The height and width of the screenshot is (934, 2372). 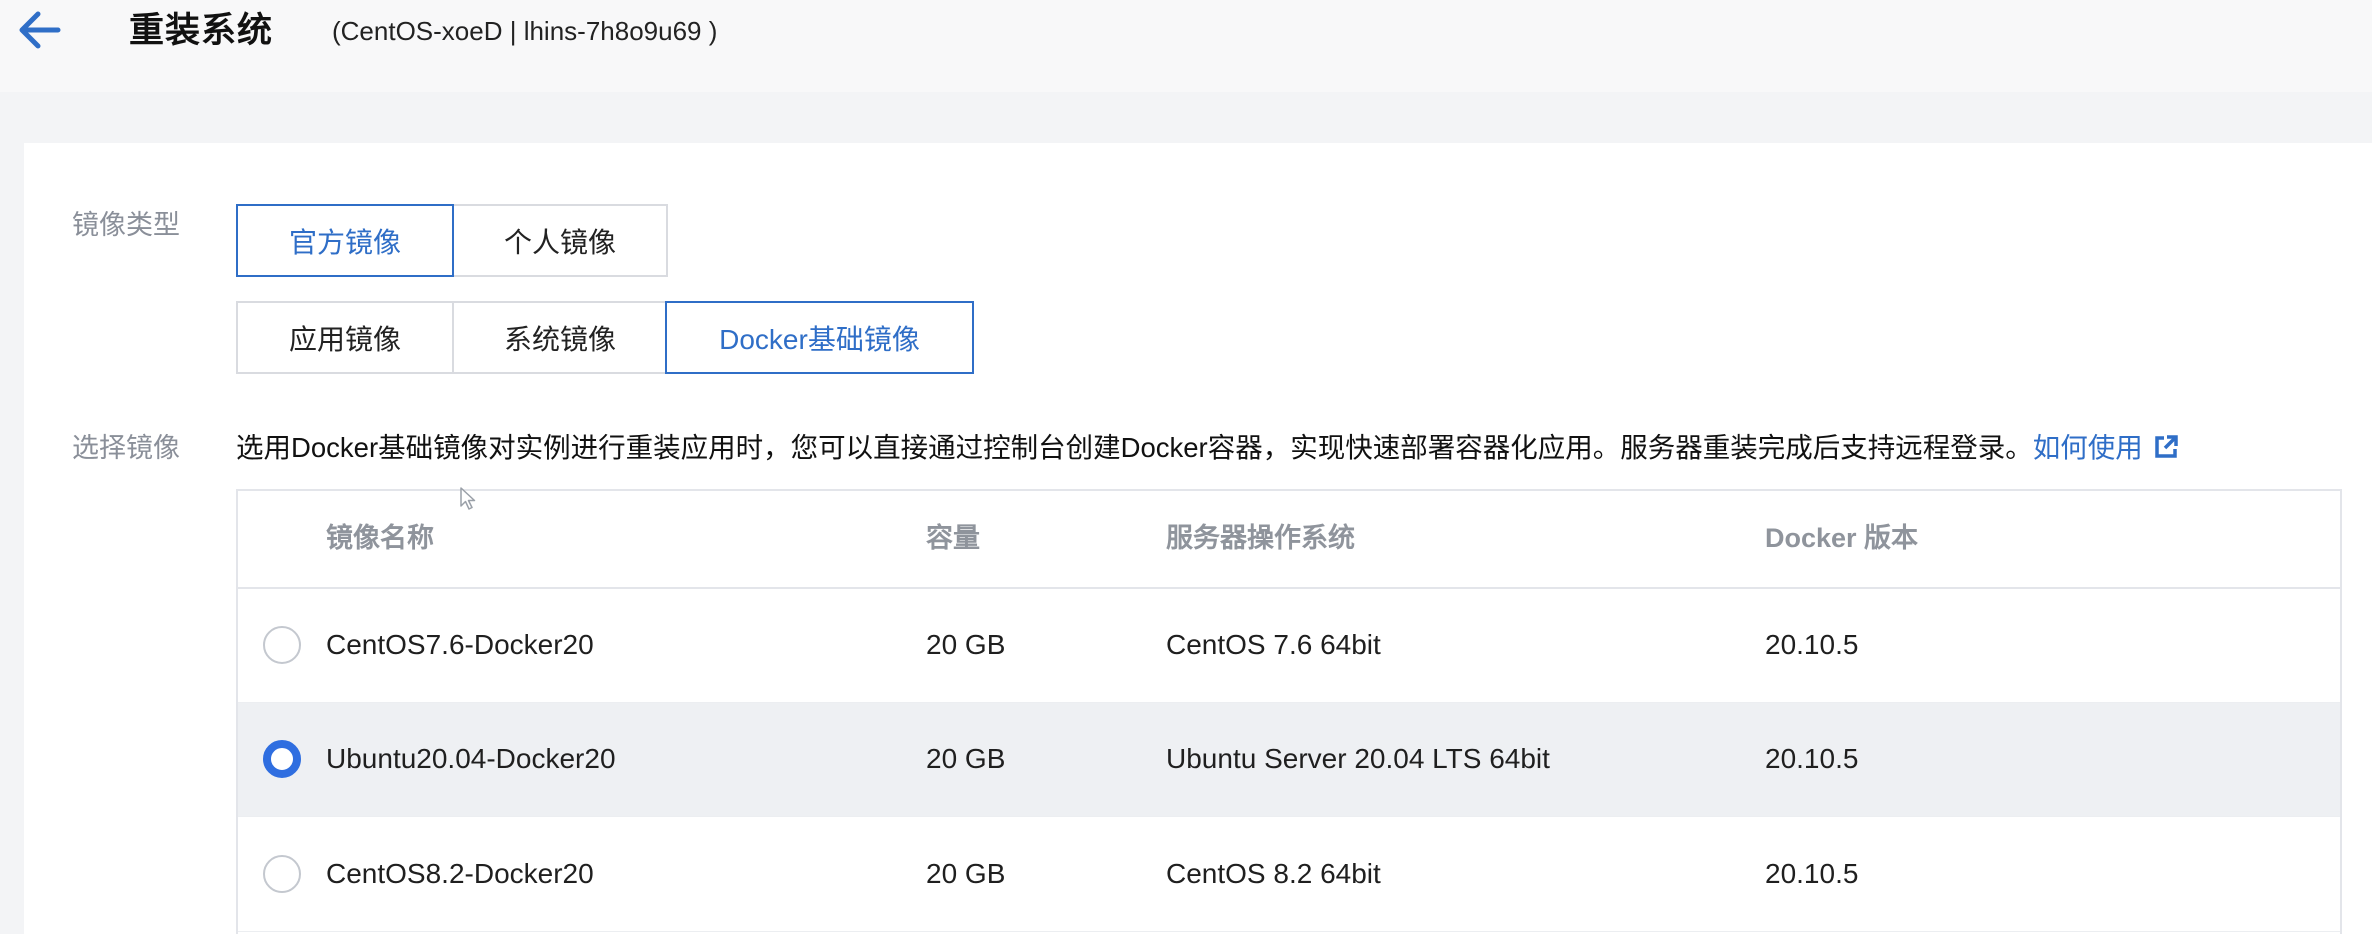 I want to click on image-name-cell: CentOS8.2-Docker20, so click(x=460, y=873).